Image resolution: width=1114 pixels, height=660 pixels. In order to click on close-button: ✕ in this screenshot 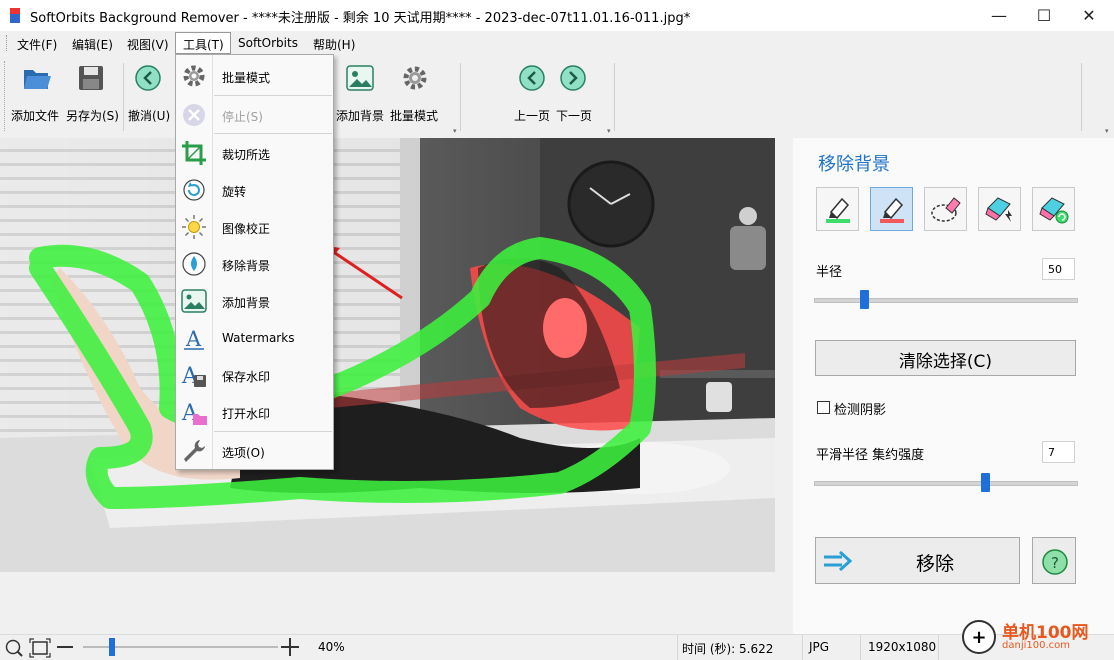, I will do `click(1089, 15)`.